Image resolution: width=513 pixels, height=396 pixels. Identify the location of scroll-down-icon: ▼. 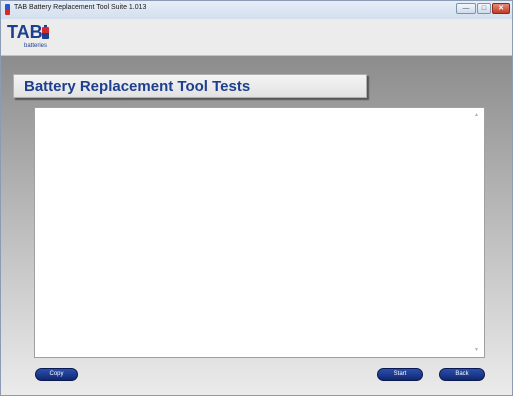
(476, 350).